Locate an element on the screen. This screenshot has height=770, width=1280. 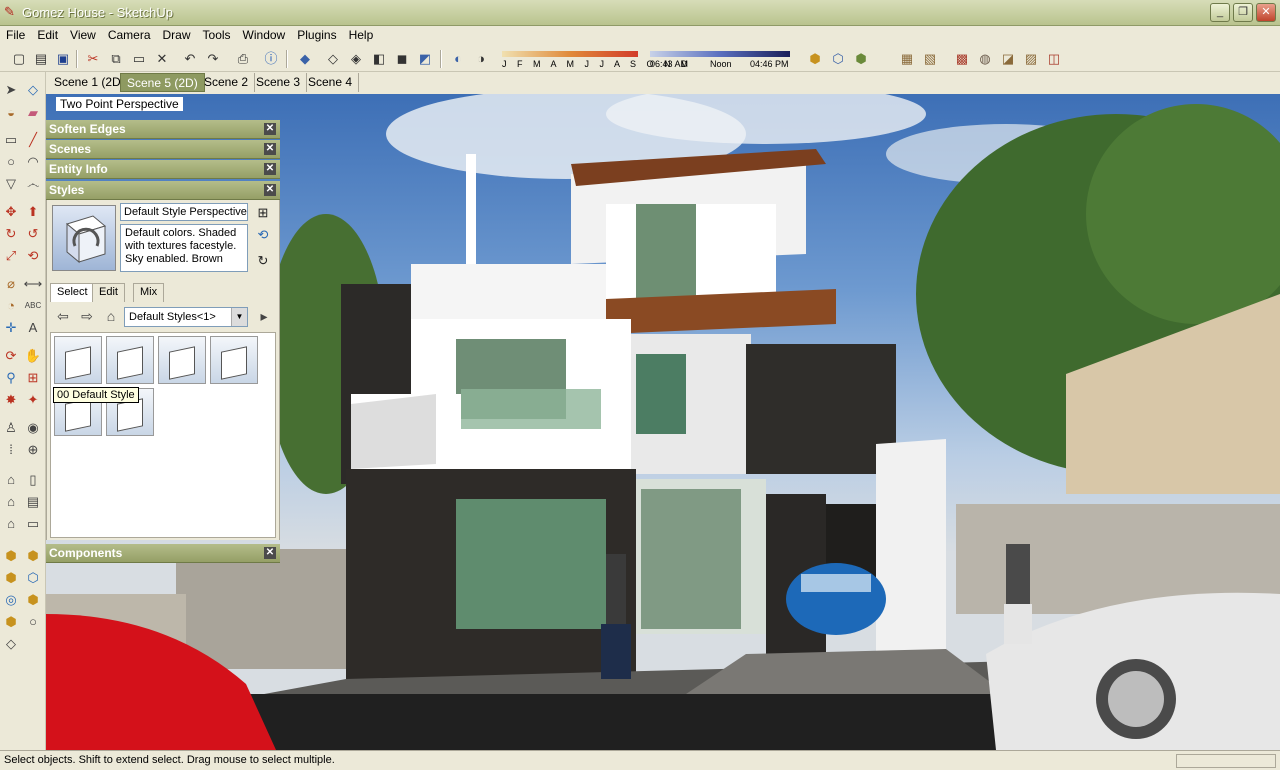
smoove-icon: ◫ is located at coordinates (1054, 59).